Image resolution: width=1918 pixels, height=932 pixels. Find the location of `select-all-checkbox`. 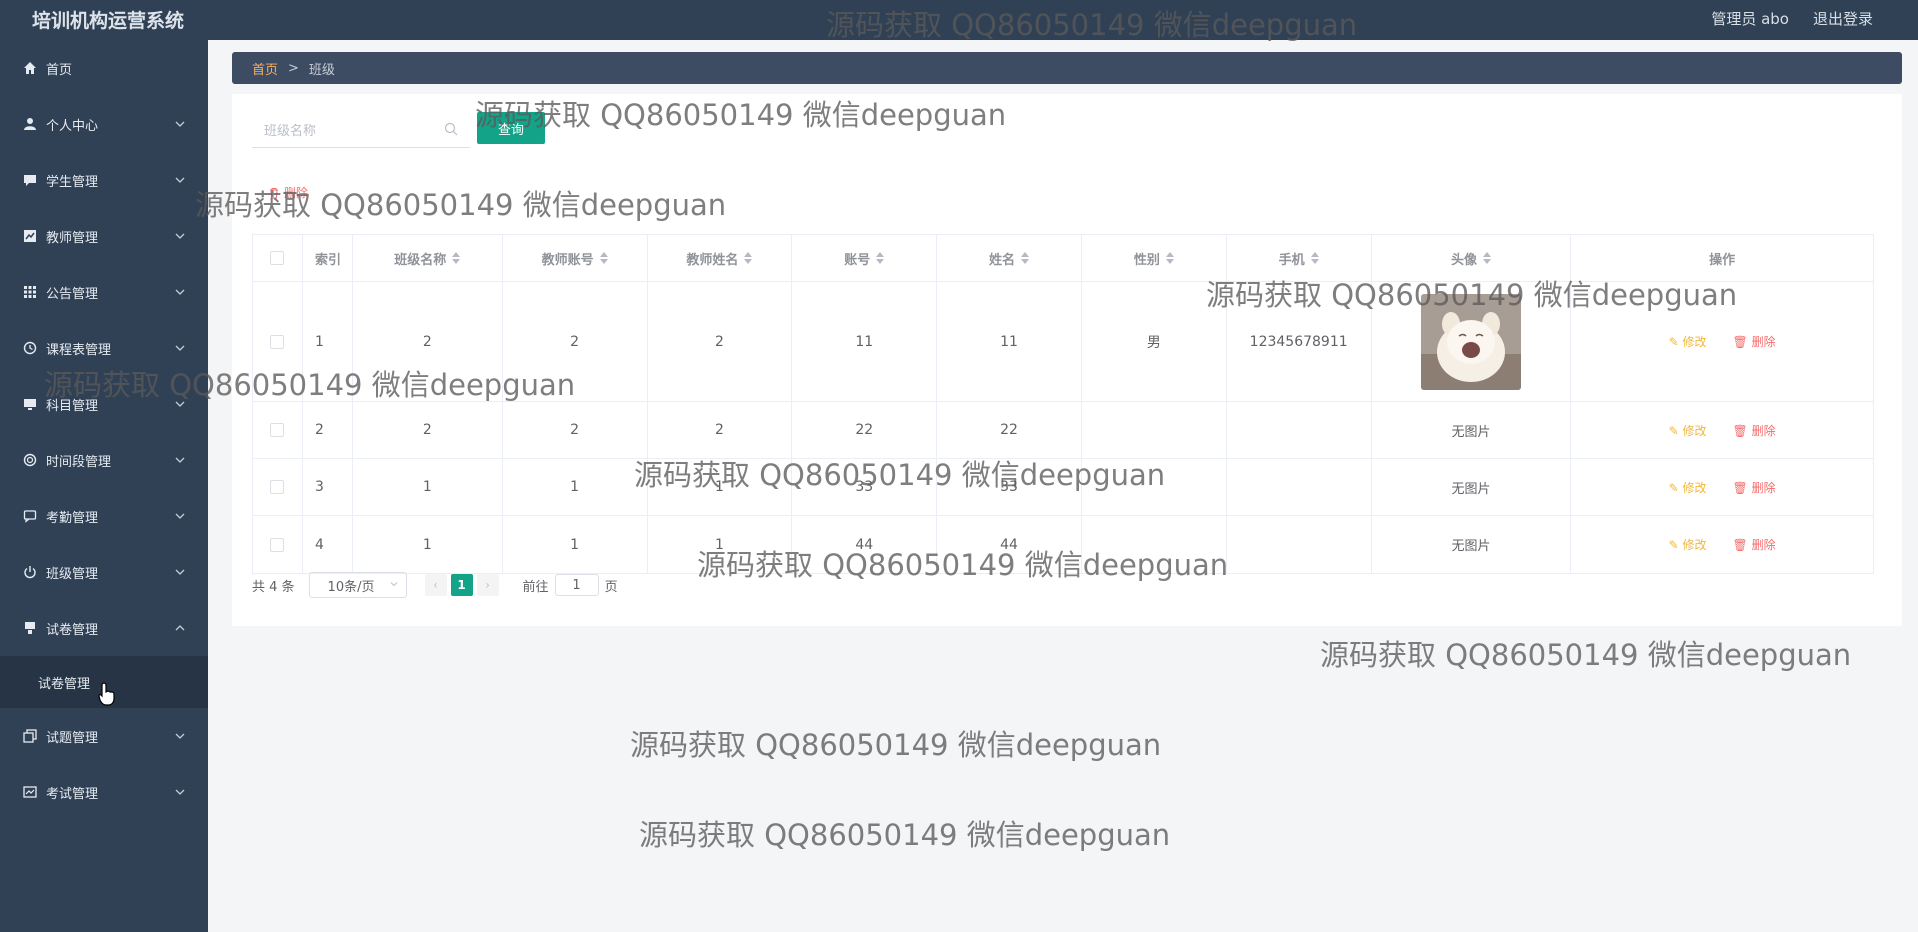

select-all-checkbox is located at coordinates (277, 258).